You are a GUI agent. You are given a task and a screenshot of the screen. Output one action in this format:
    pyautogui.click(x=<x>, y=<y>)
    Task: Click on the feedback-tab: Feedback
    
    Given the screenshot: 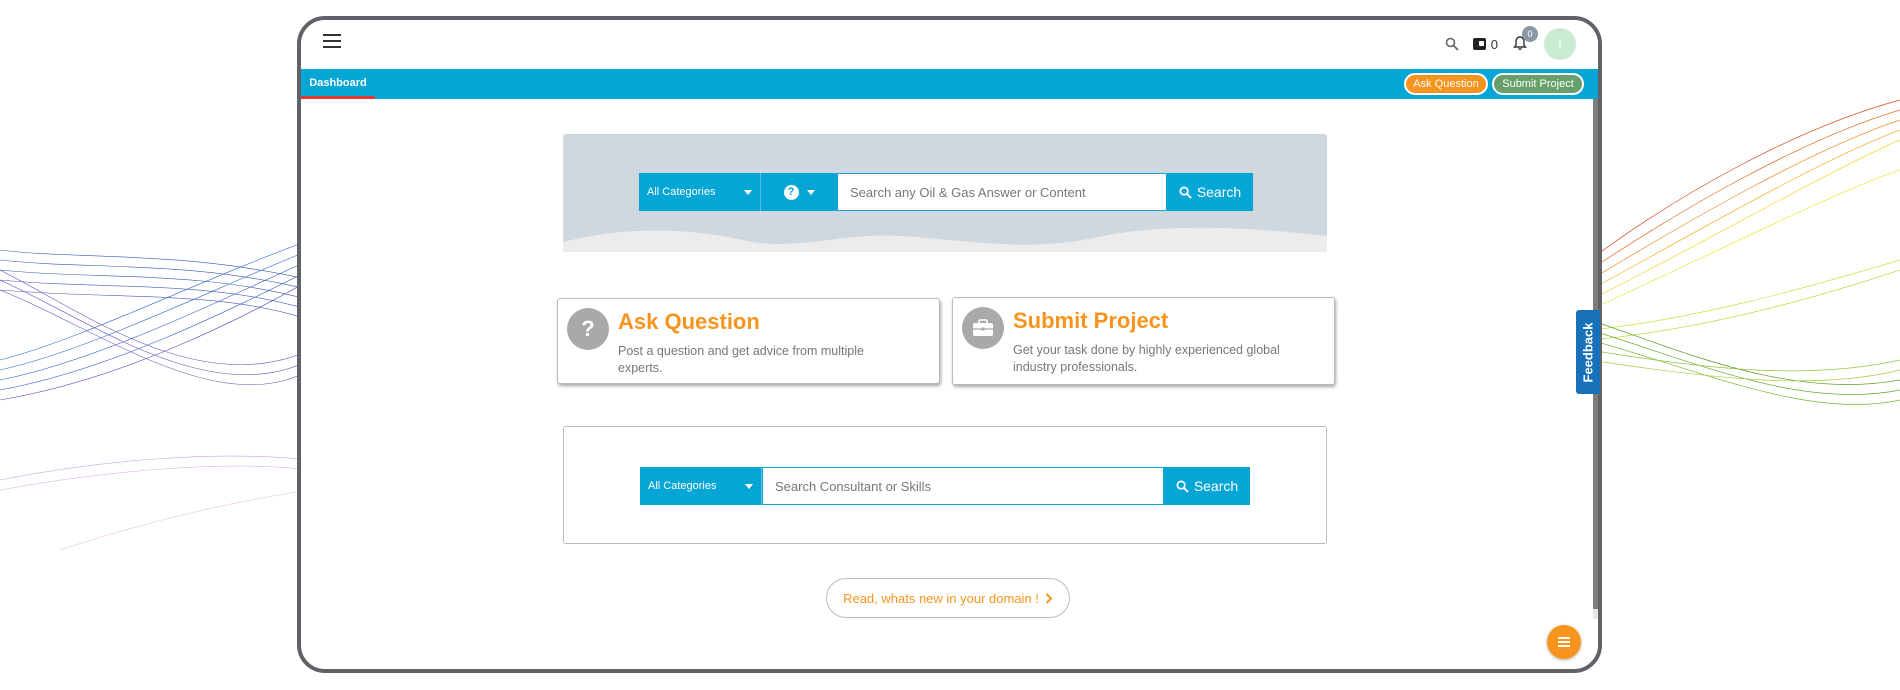 What is the action you would take?
    pyautogui.click(x=1588, y=352)
    